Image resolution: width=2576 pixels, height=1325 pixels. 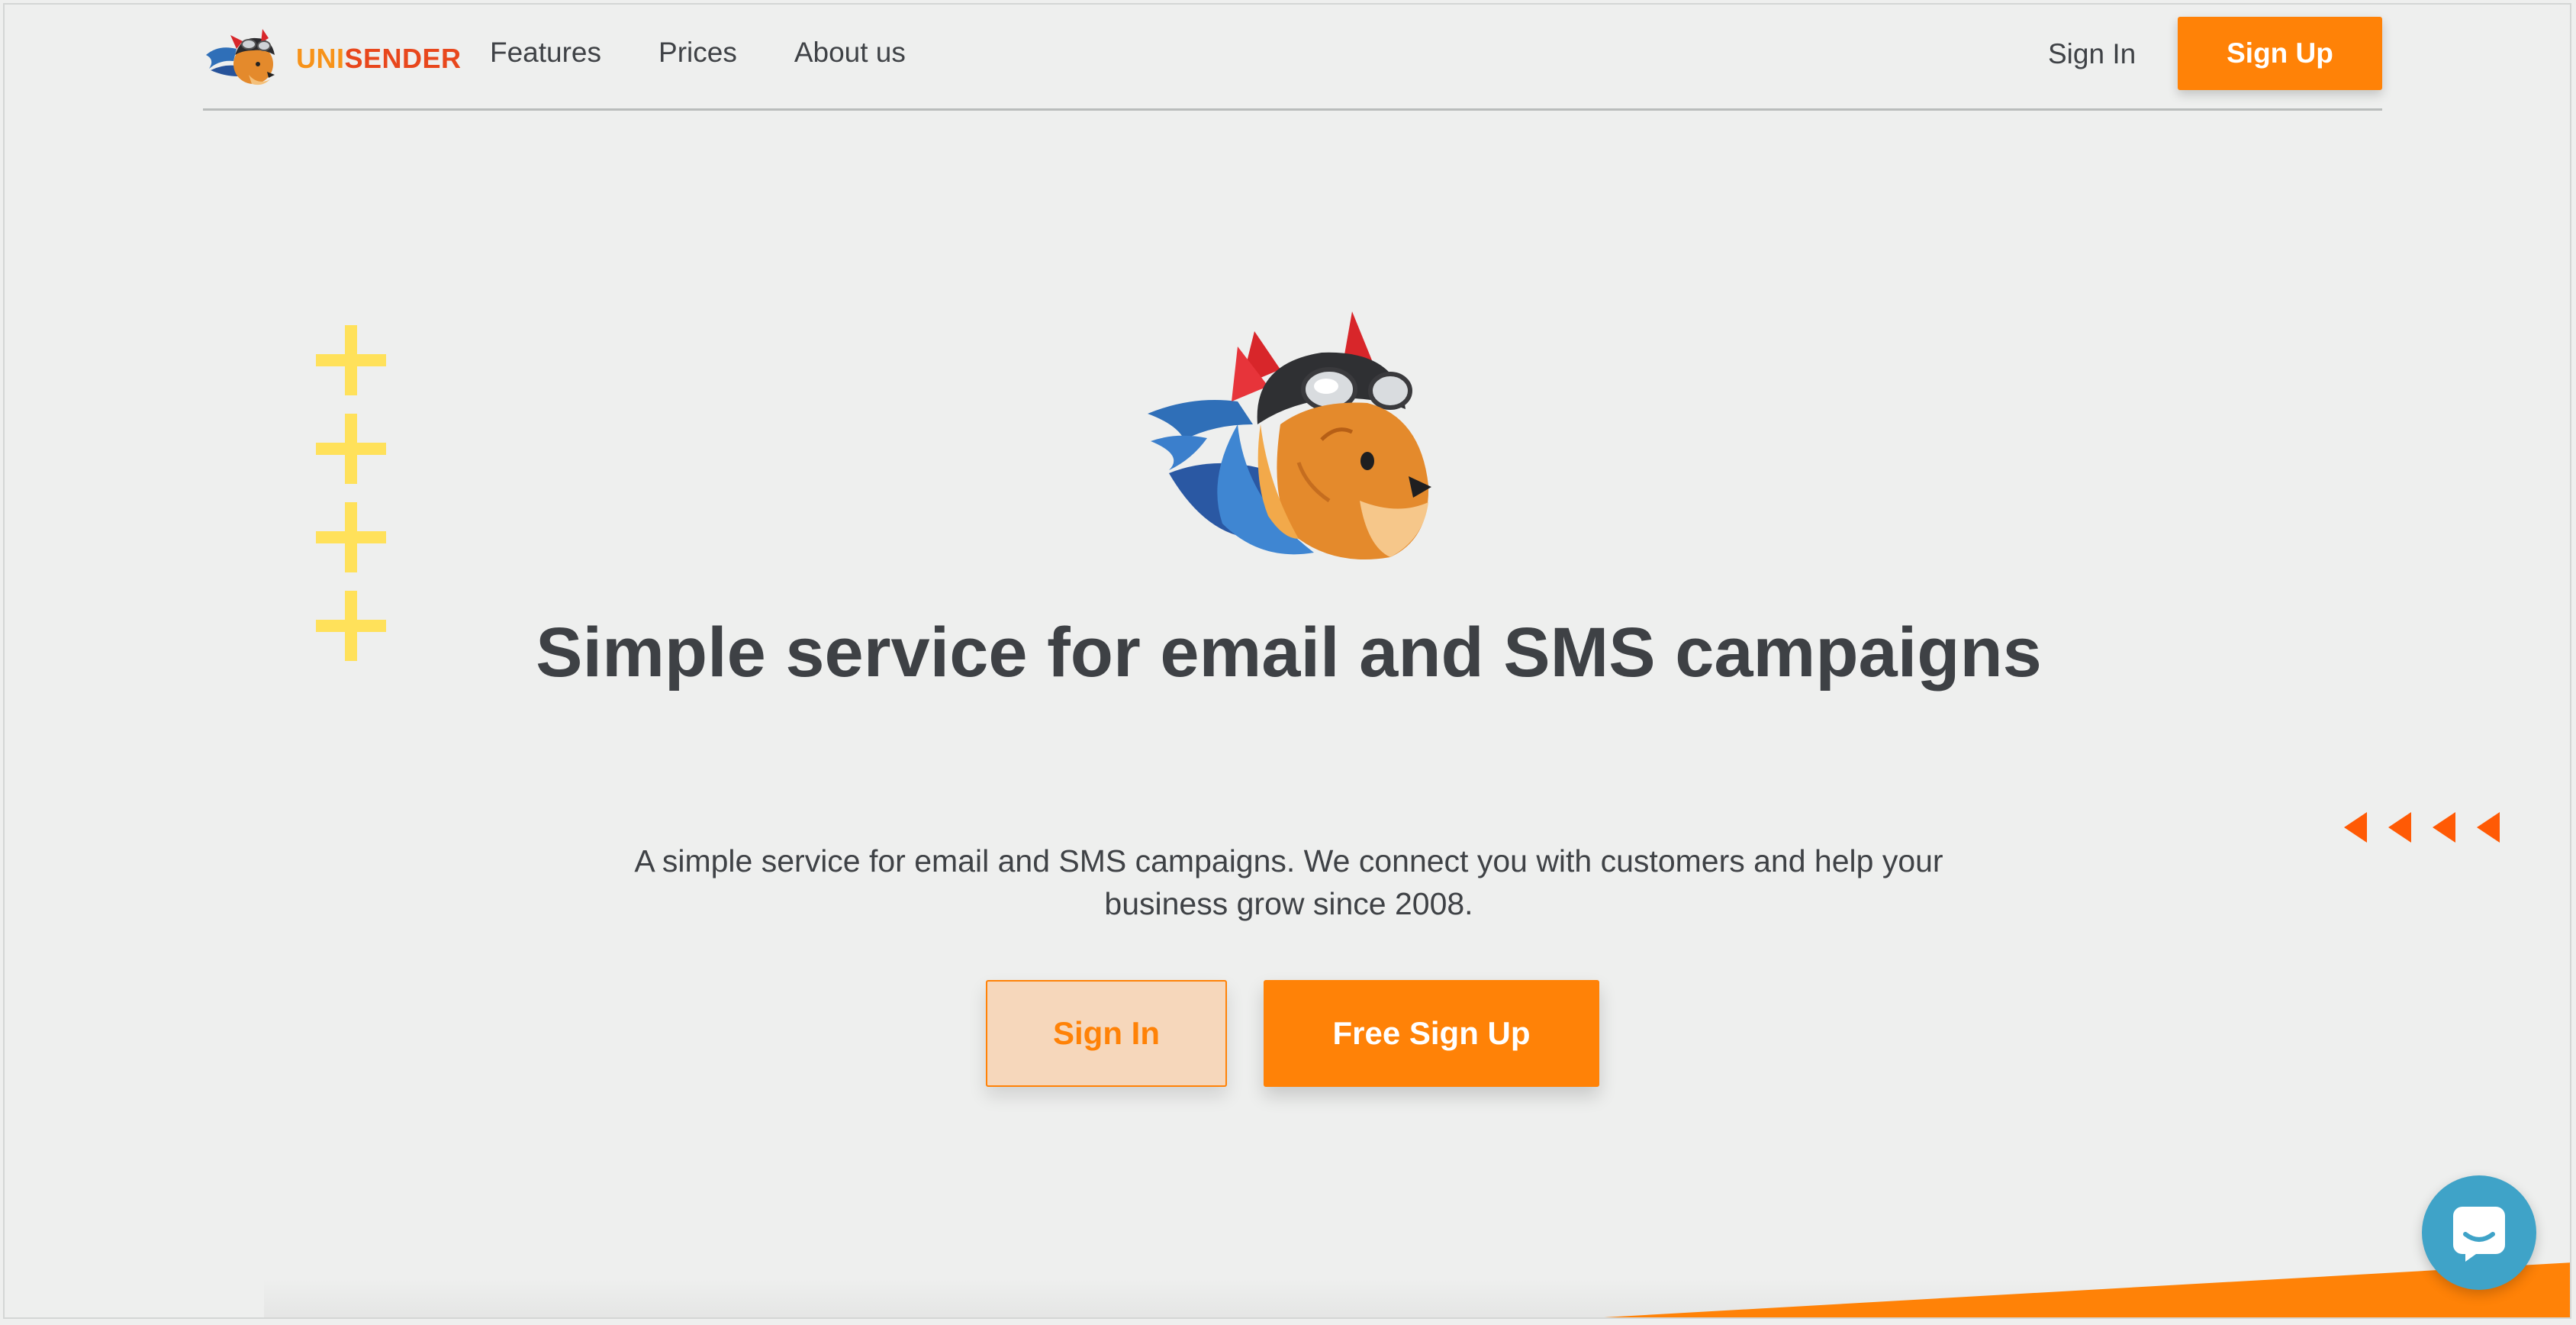 I want to click on header-sign-up-button: Sign Up, so click(x=2280, y=53).